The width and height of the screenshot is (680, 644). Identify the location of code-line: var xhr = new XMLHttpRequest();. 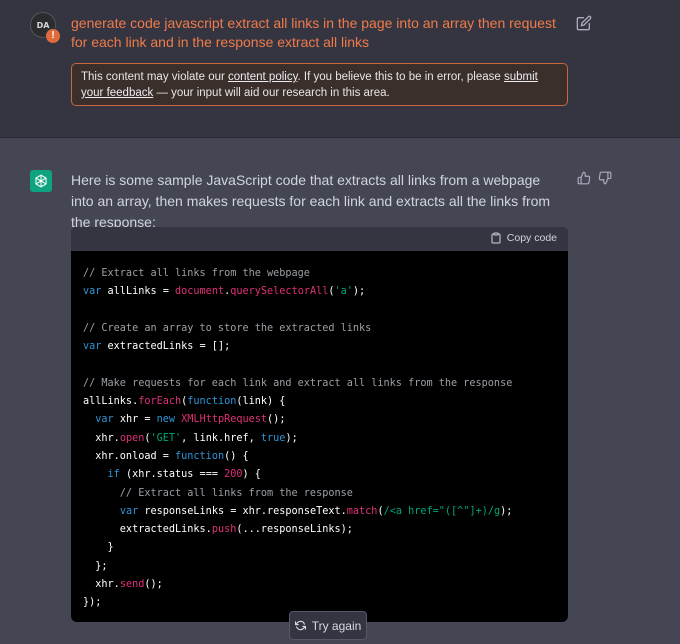
(325, 420).